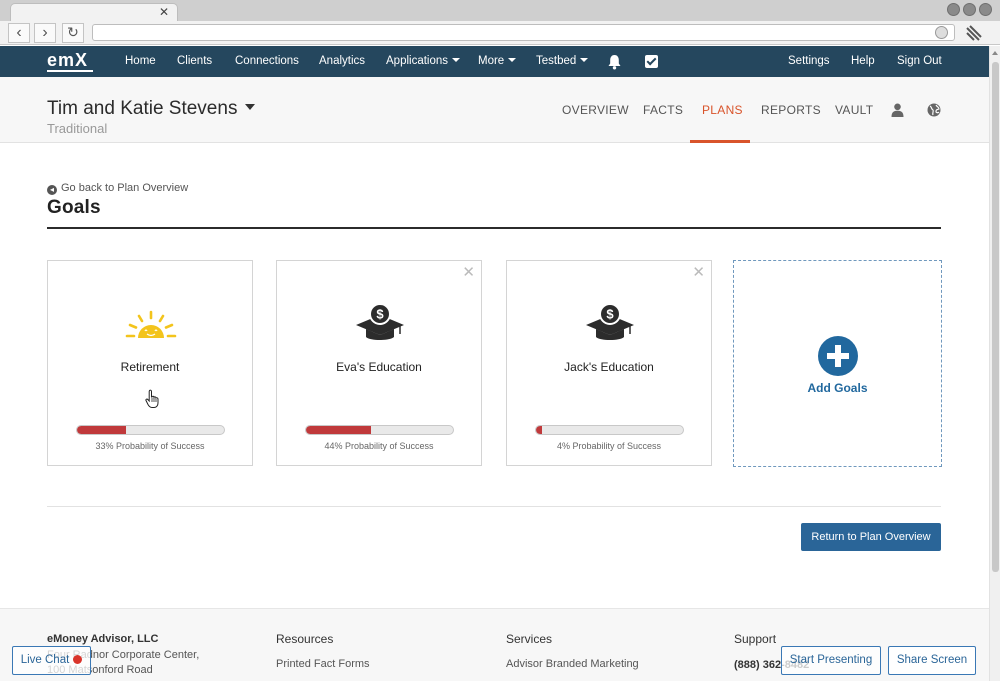  Describe the element at coordinates (500, 10) in the screenshot. I see `browser-tab-strip: ✕` at that location.